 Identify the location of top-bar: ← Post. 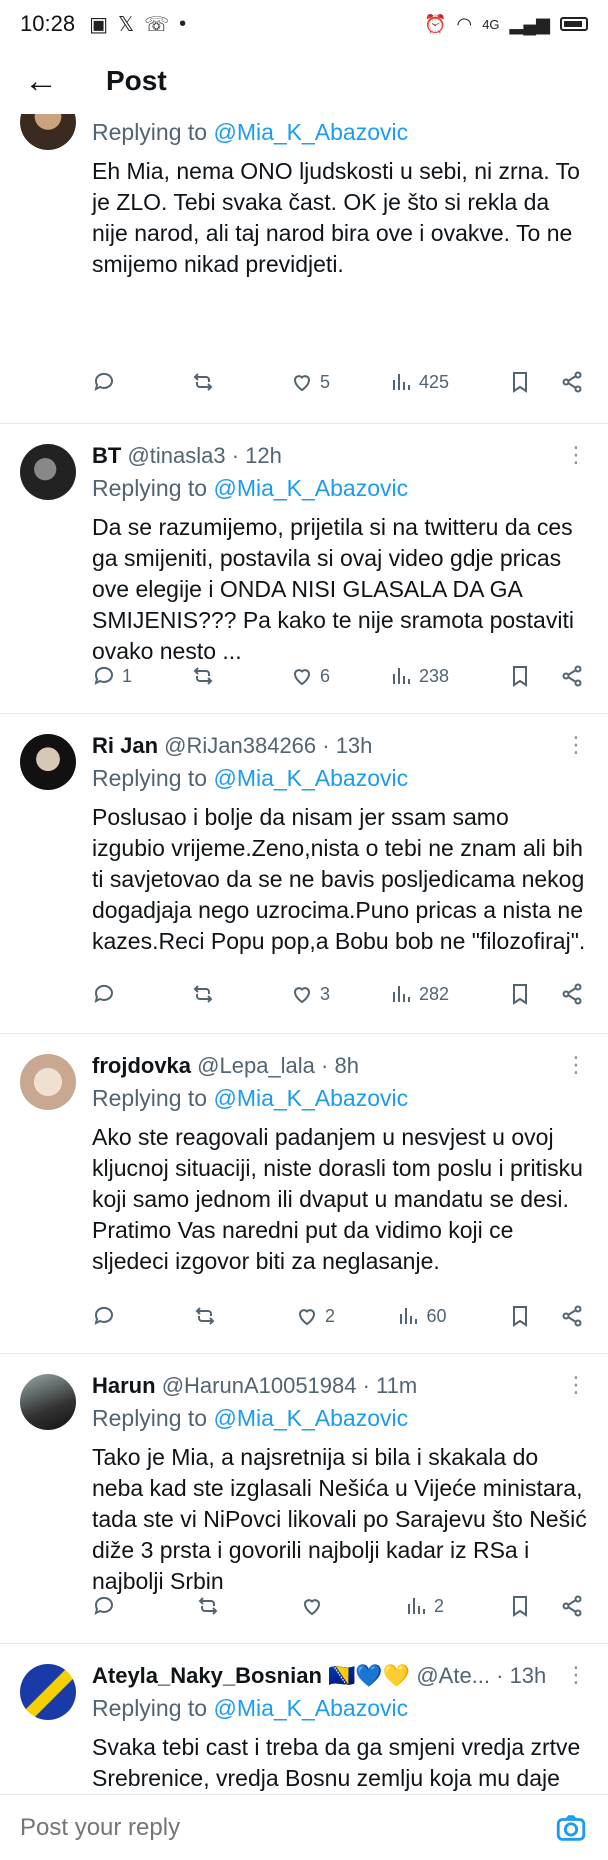
(304, 81).